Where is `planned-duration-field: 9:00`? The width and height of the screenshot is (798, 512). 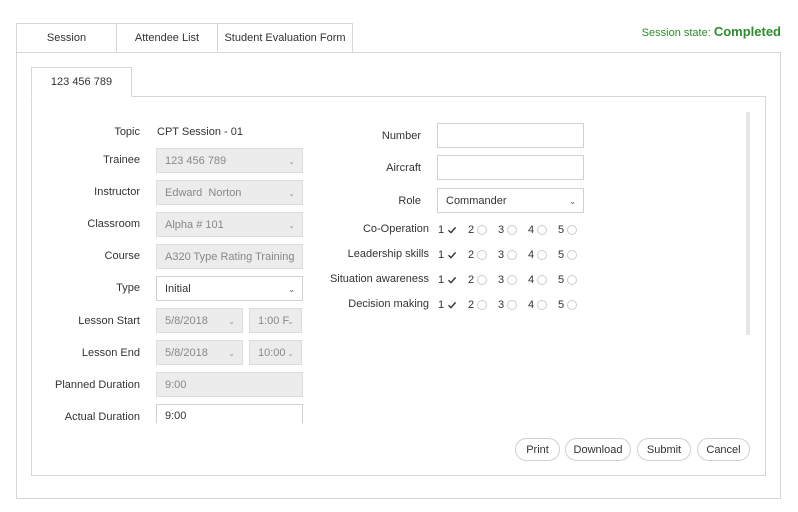
planned-duration-field: 9:00 is located at coordinates (229, 384).